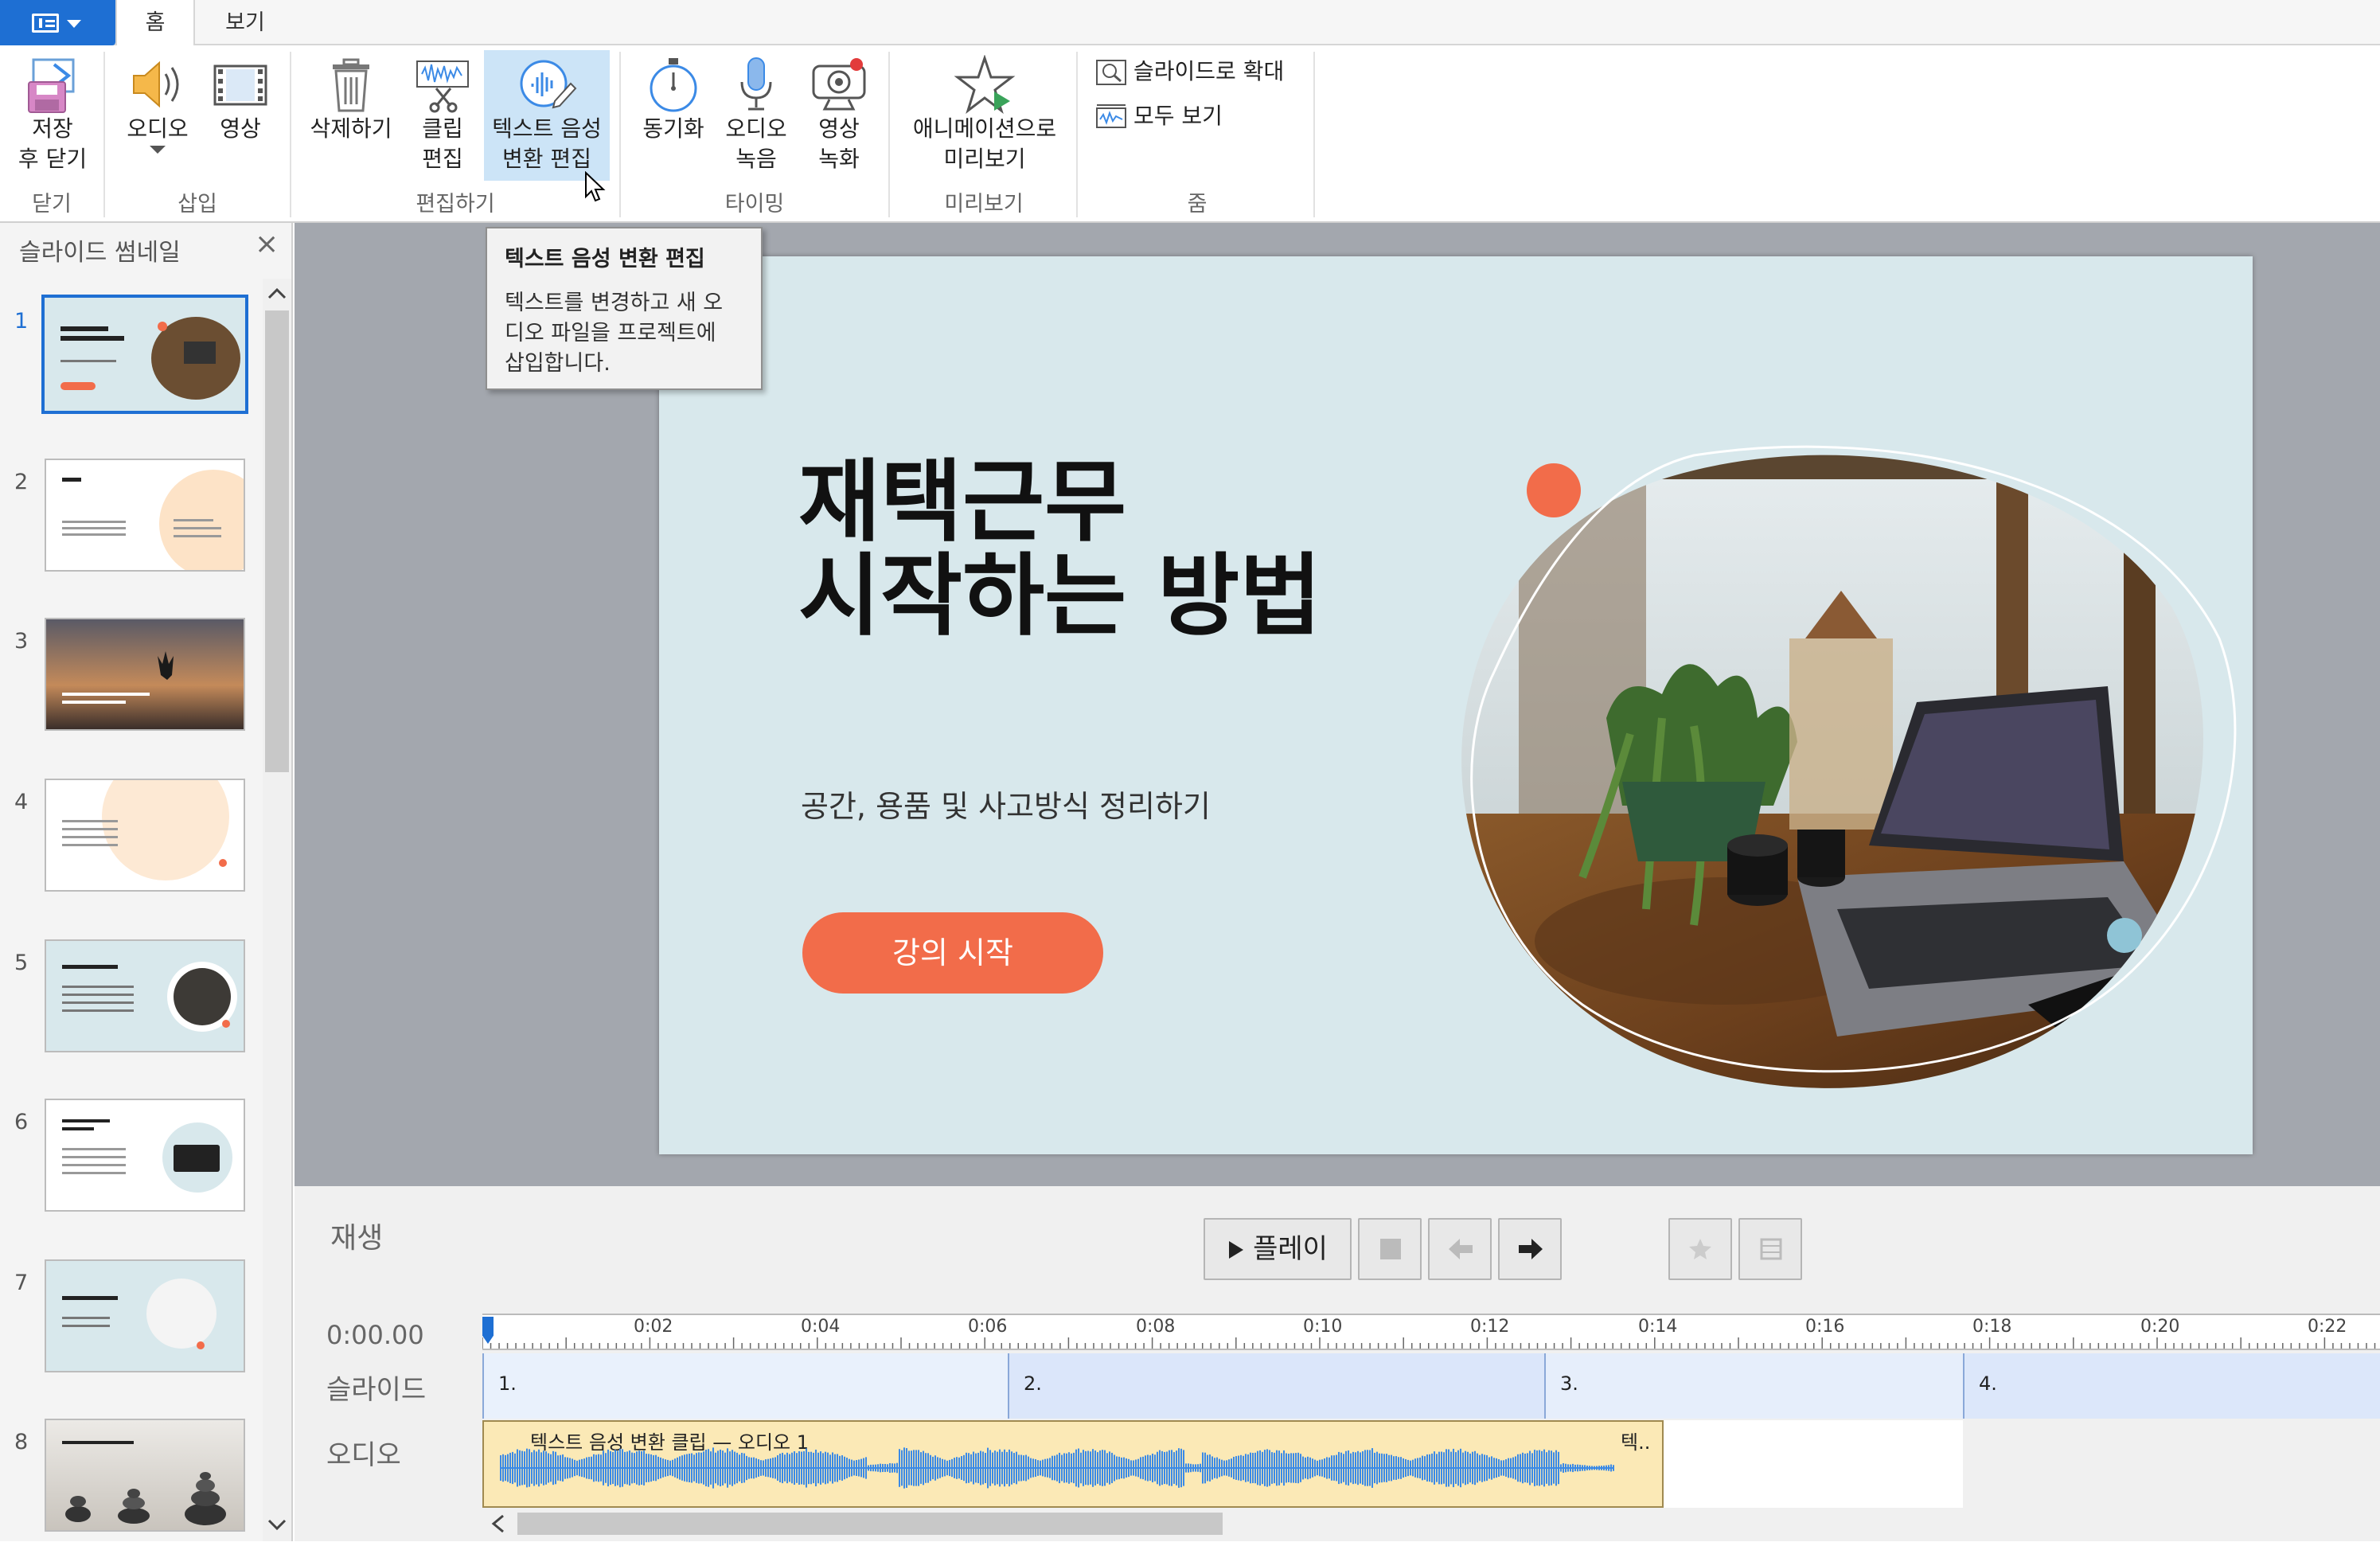  What do you see at coordinates (21, 321) in the screenshot?
I see `slide-number: 1` at bounding box center [21, 321].